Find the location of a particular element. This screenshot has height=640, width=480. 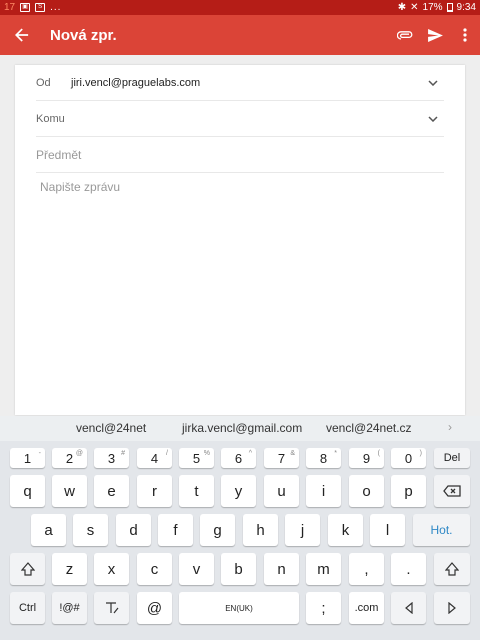

app-notification-icon: S is located at coordinates (40, 7).